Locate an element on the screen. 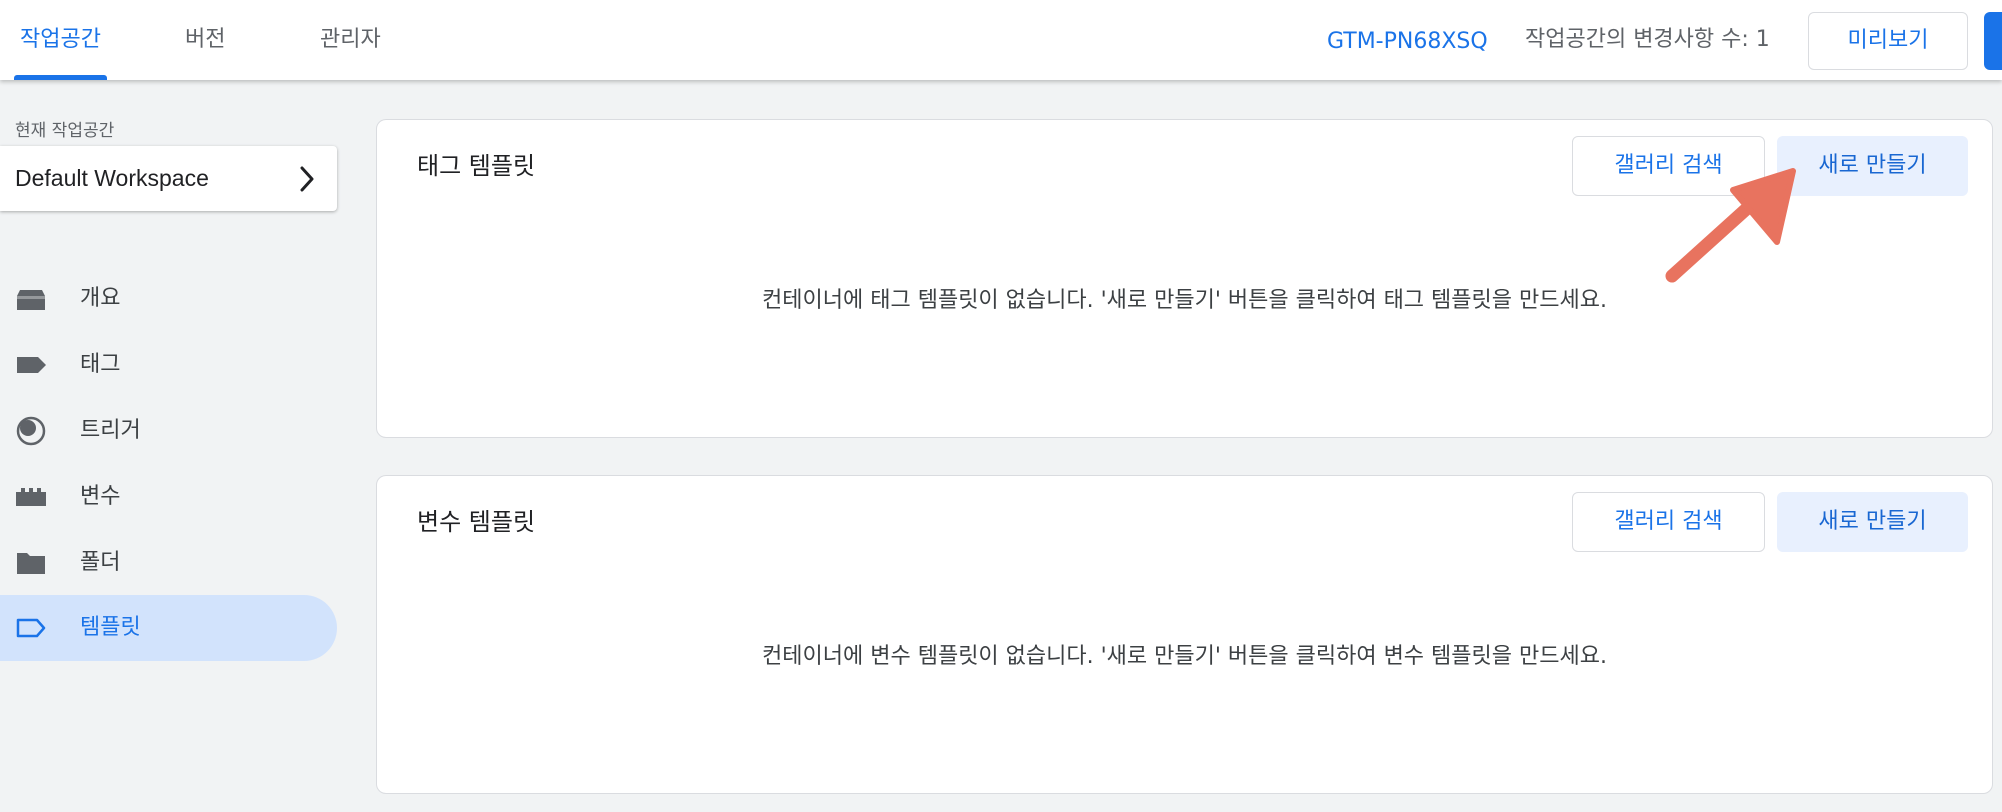 The height and width of the screenshot is (812, 2002). container-id-link: GTM-PN68XSQ is located at coordinates (1407, 42).